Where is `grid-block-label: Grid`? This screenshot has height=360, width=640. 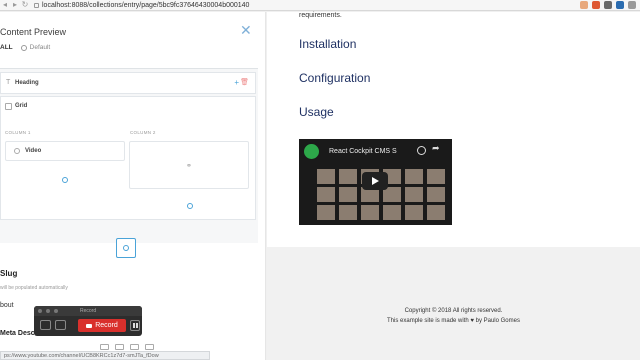 grid-block-label: Grid is located at coordinates (21, 106).